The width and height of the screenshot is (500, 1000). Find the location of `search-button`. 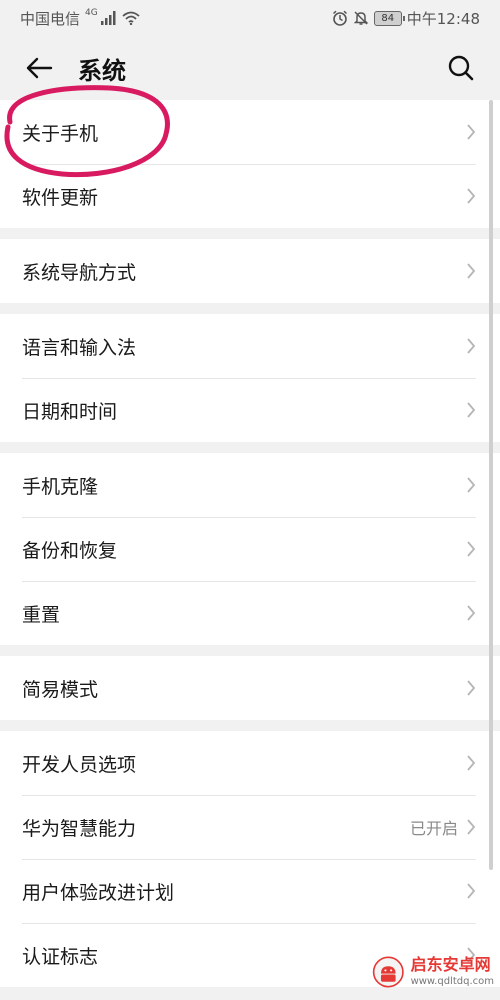

search-button is located at coordinates (461, 68).